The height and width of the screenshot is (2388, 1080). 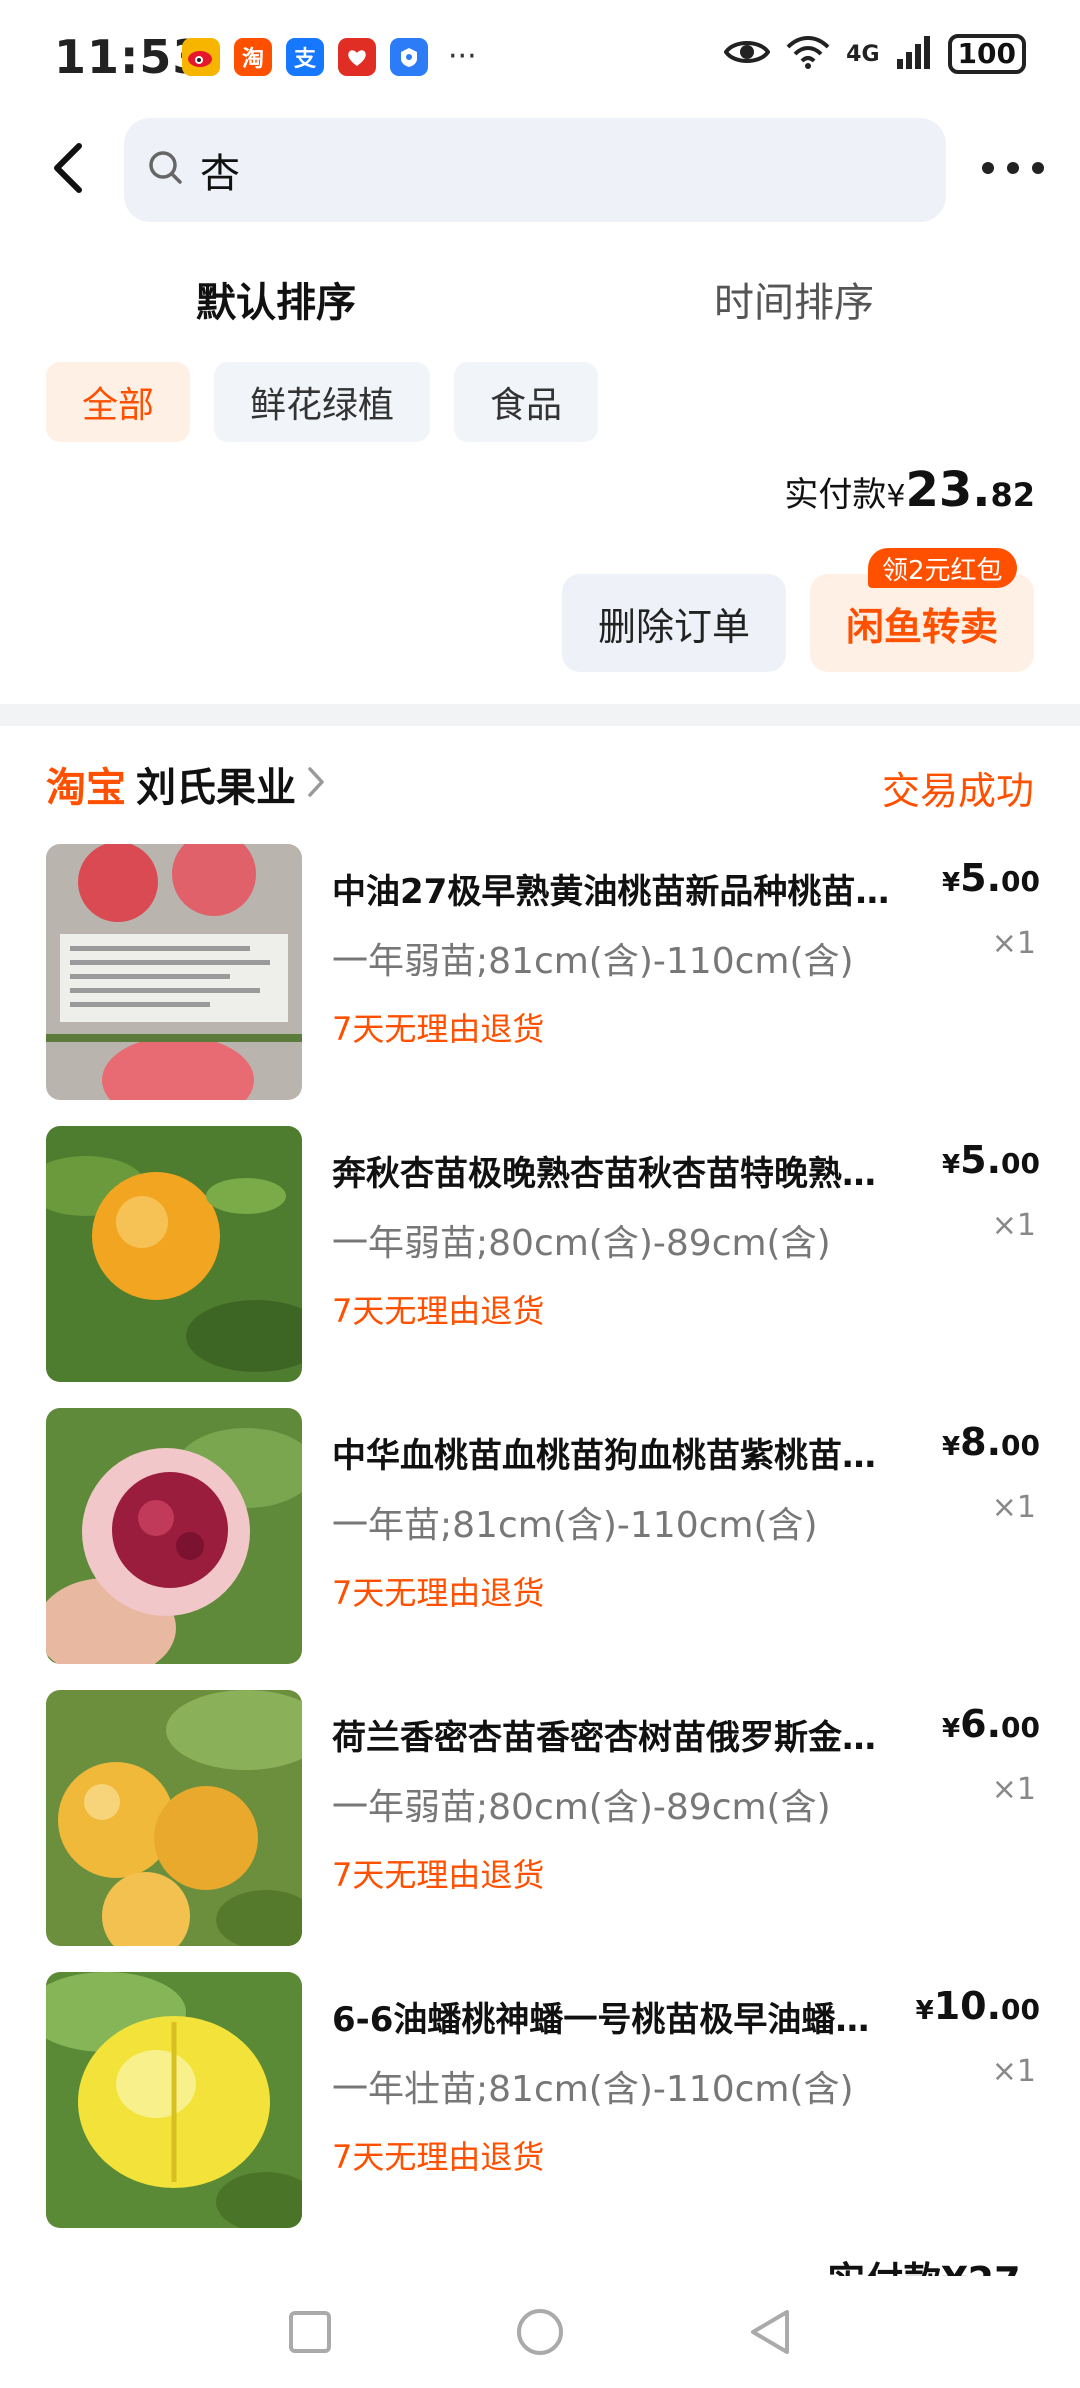 I want to click on back-button, so click(x=68, y=168).